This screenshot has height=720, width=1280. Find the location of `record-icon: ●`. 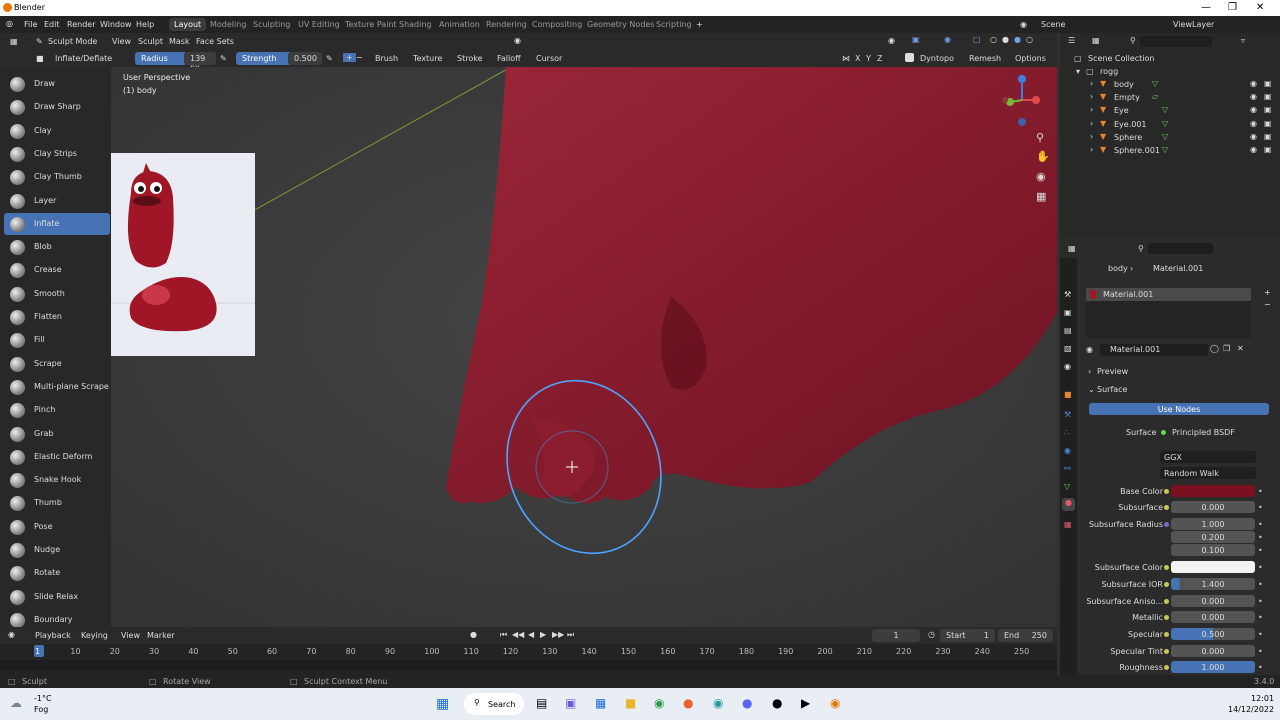

record-icon: ● is located at coordinates (473, 634).